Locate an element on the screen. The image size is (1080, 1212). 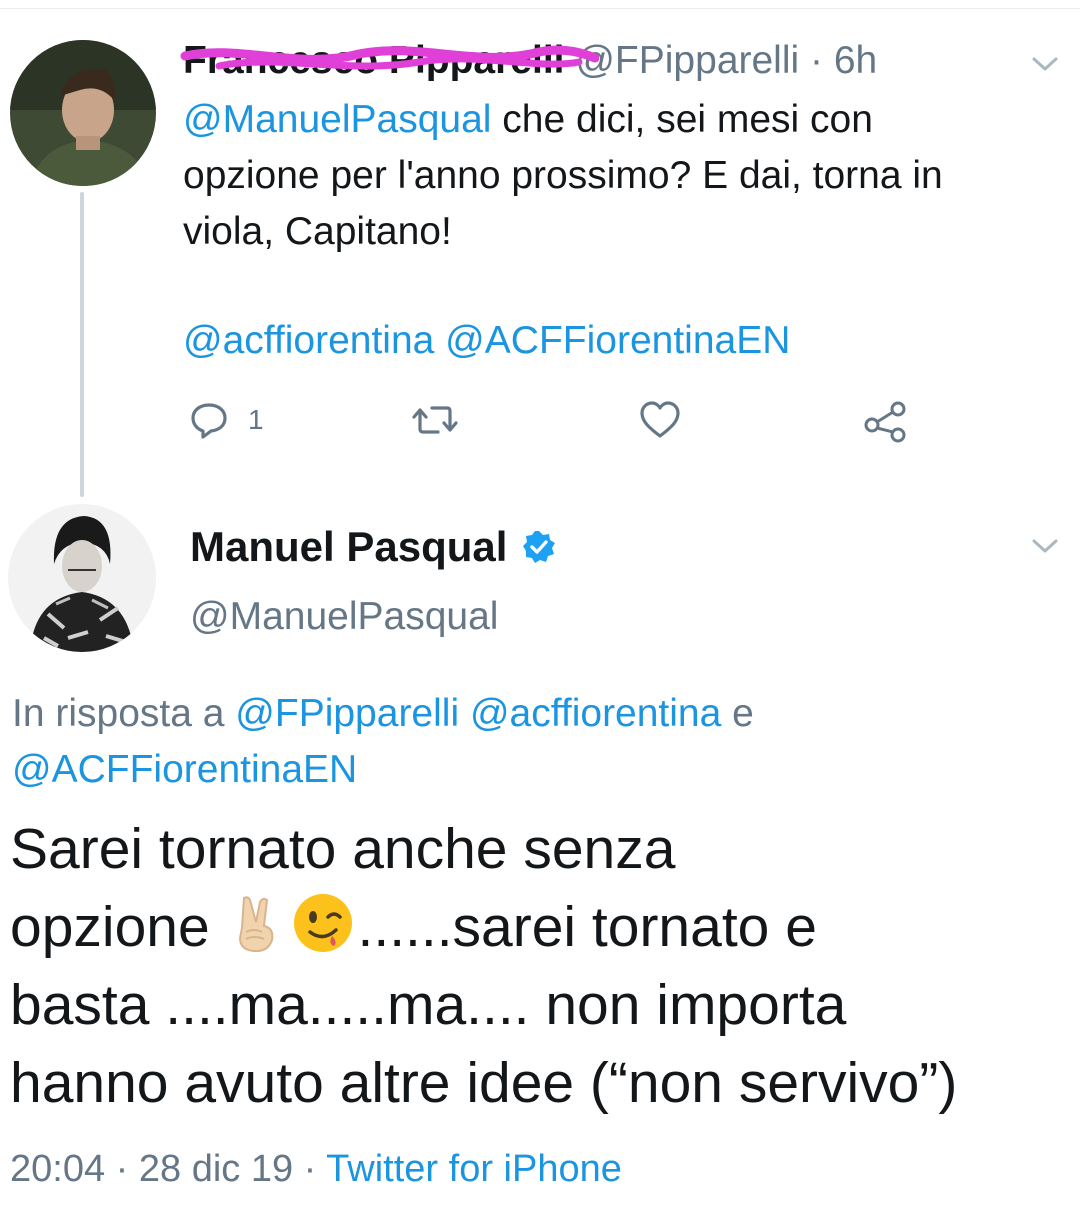
main-tweet-author: Manuel Pasqual is located at coordinates (373, 547).